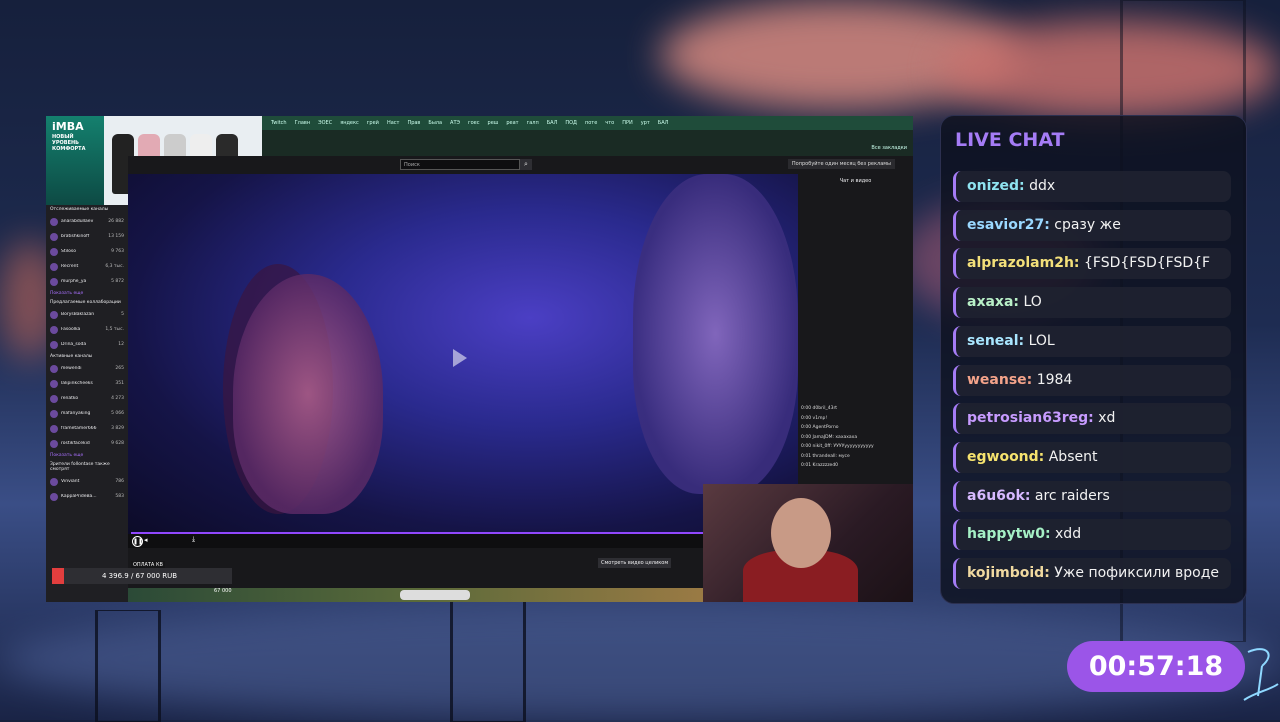  I want to click on viewer-count: 5 872, so click(117, 281).